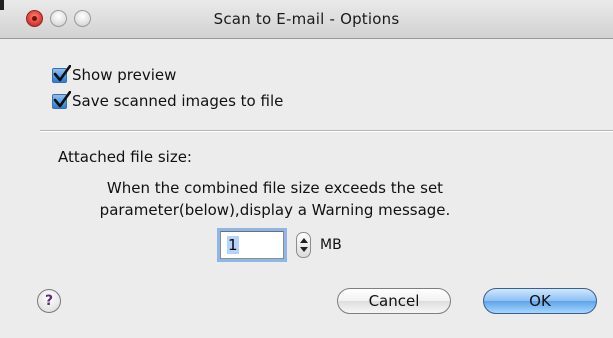 The image size is (613, 338). Describe the element at coordinates (331, 245) in the screenshot. I see `size-unit-label: MB` at that location.